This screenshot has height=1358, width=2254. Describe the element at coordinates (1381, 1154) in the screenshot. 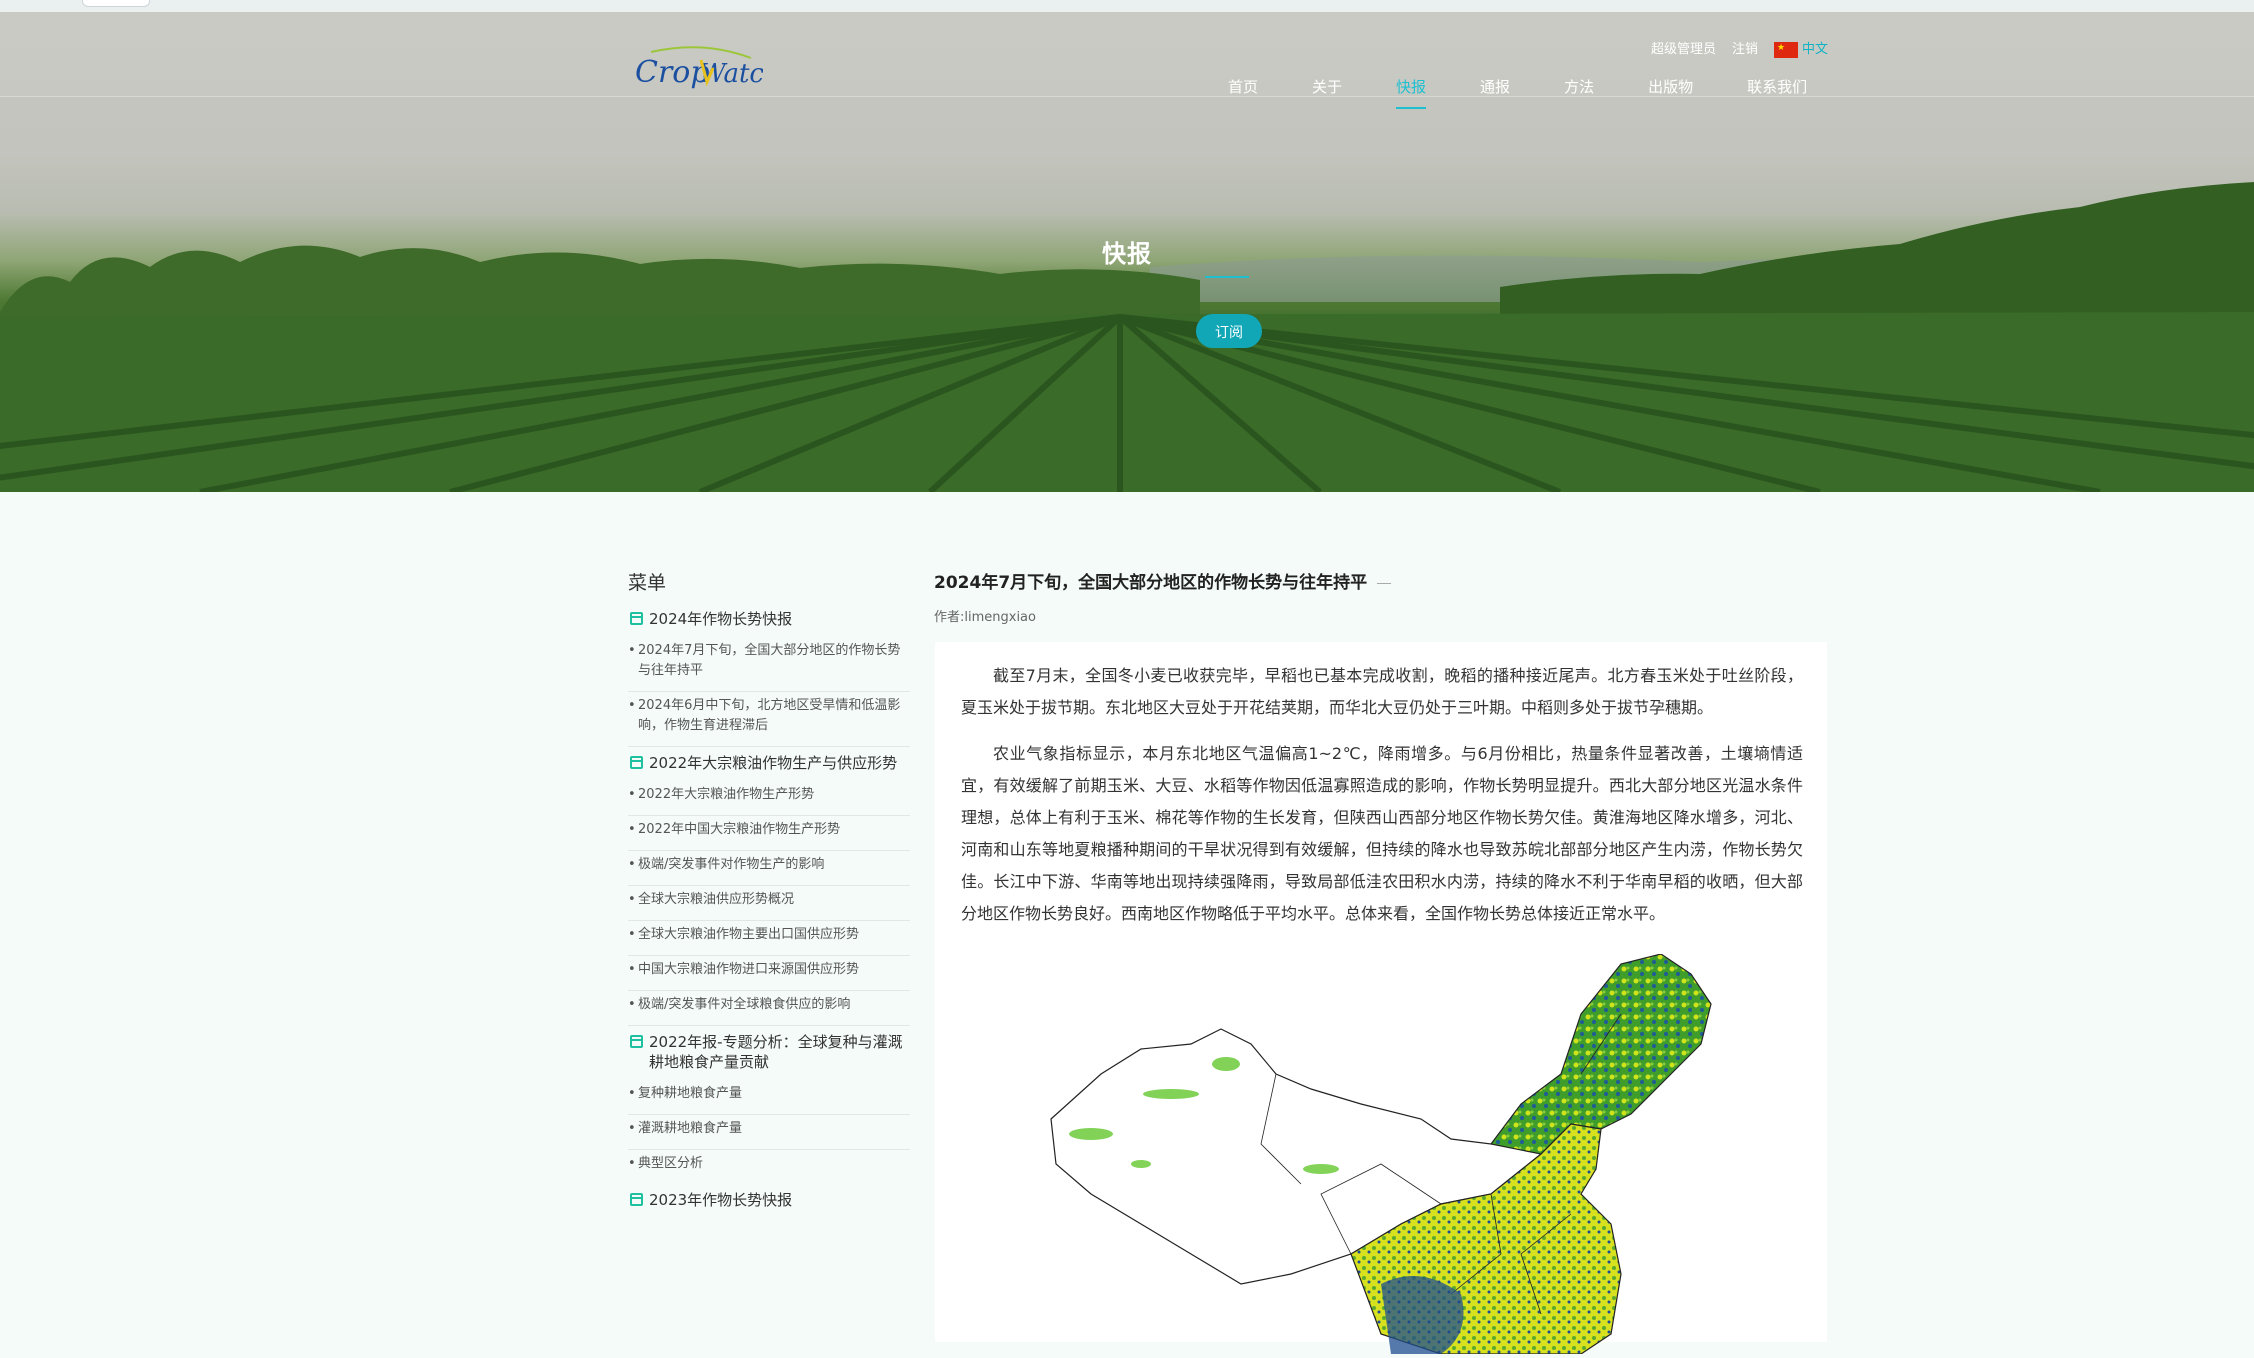

I see `china-map-image` at that location.